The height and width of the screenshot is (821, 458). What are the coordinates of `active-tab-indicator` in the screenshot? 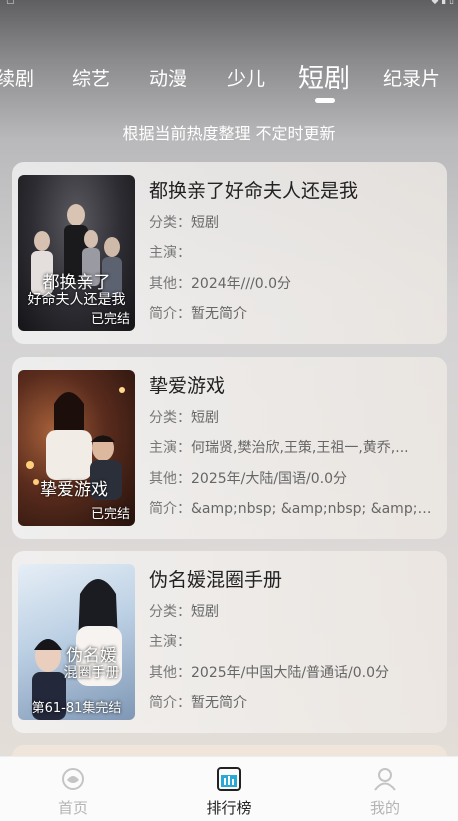 It's located at (325, 100).